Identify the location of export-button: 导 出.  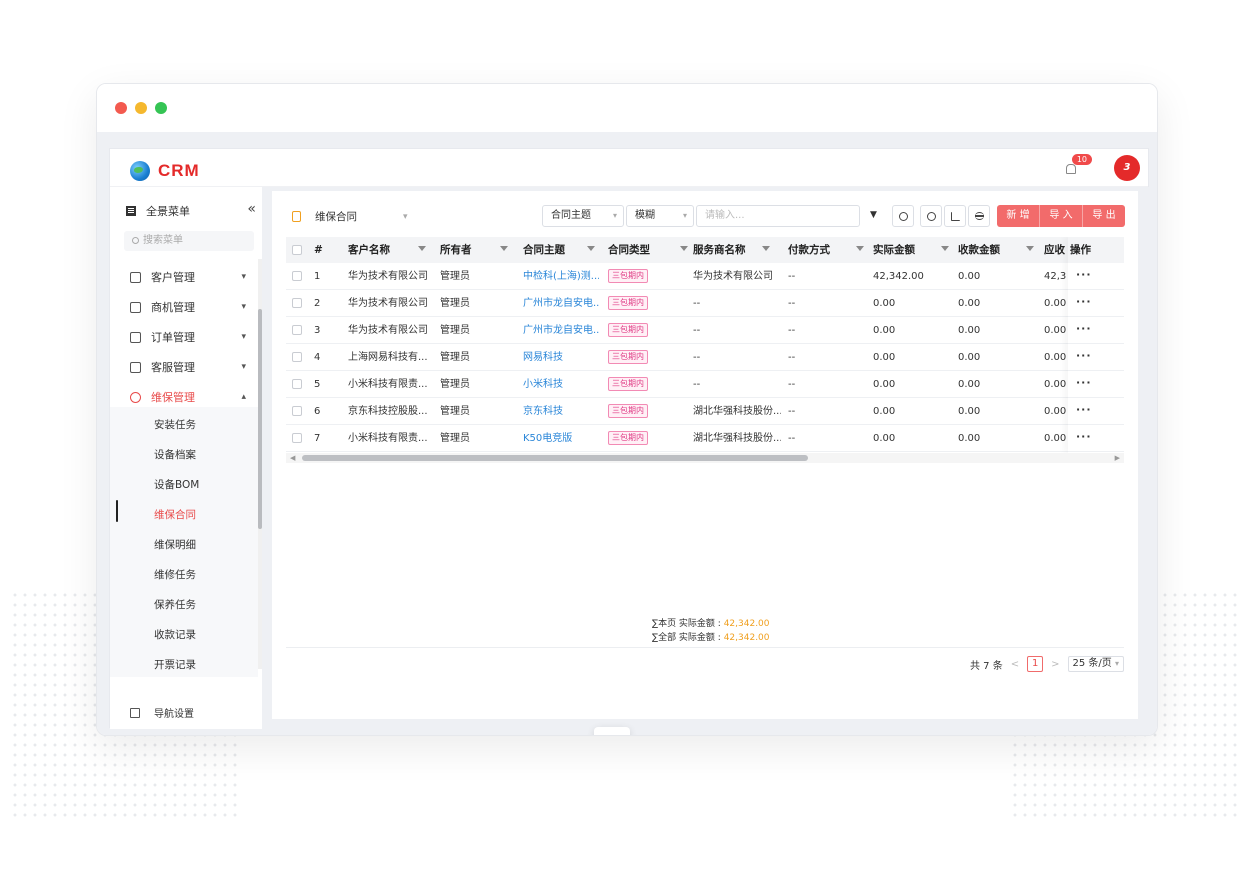
(1104, 216).